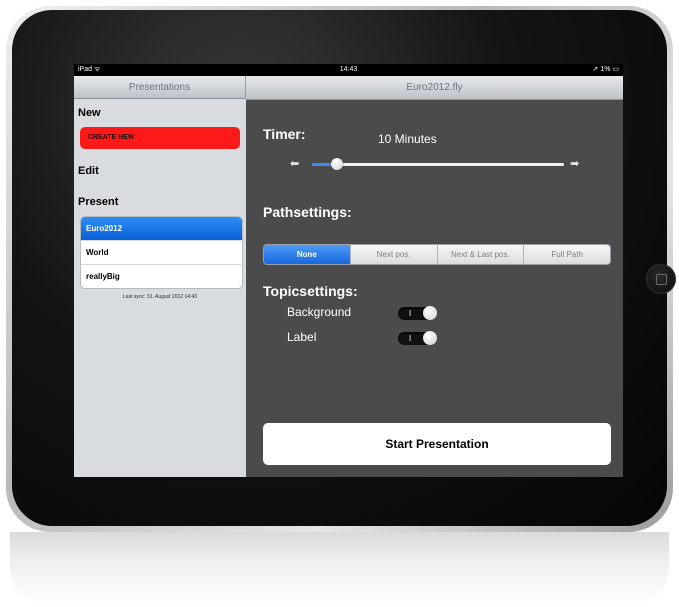 This screenshot has height=607, width=679. What do you see at coordinates (302, 337) in the screenshot?
I see `label-label: Label` at bounding box center [302, 337].